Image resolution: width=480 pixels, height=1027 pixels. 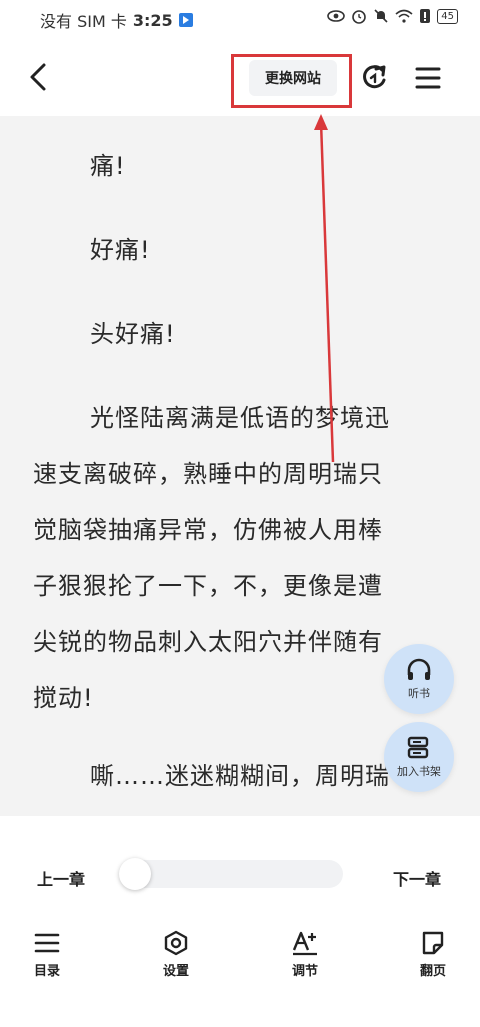 What do you see at coordinates (152, 20) in the screenshot?
I see `clock: 3:25` at bounding box center [152, 20].